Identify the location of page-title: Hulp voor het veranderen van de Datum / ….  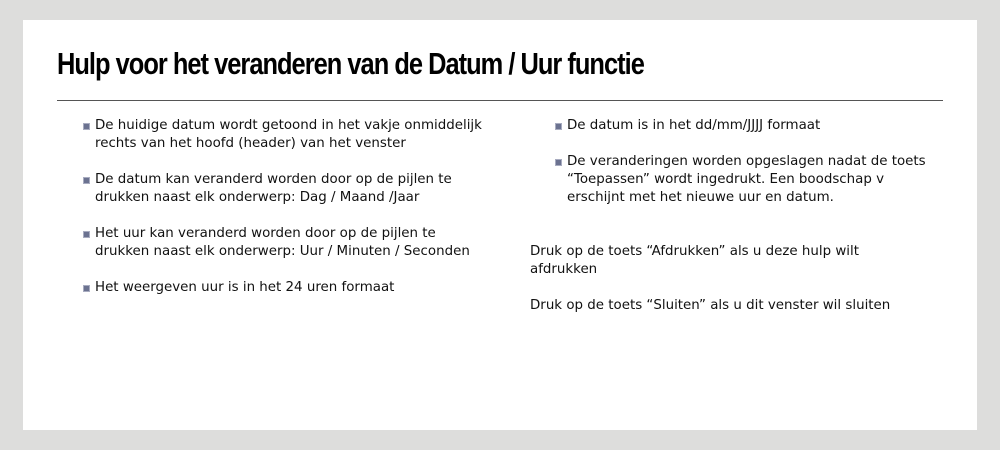
(351, 63).